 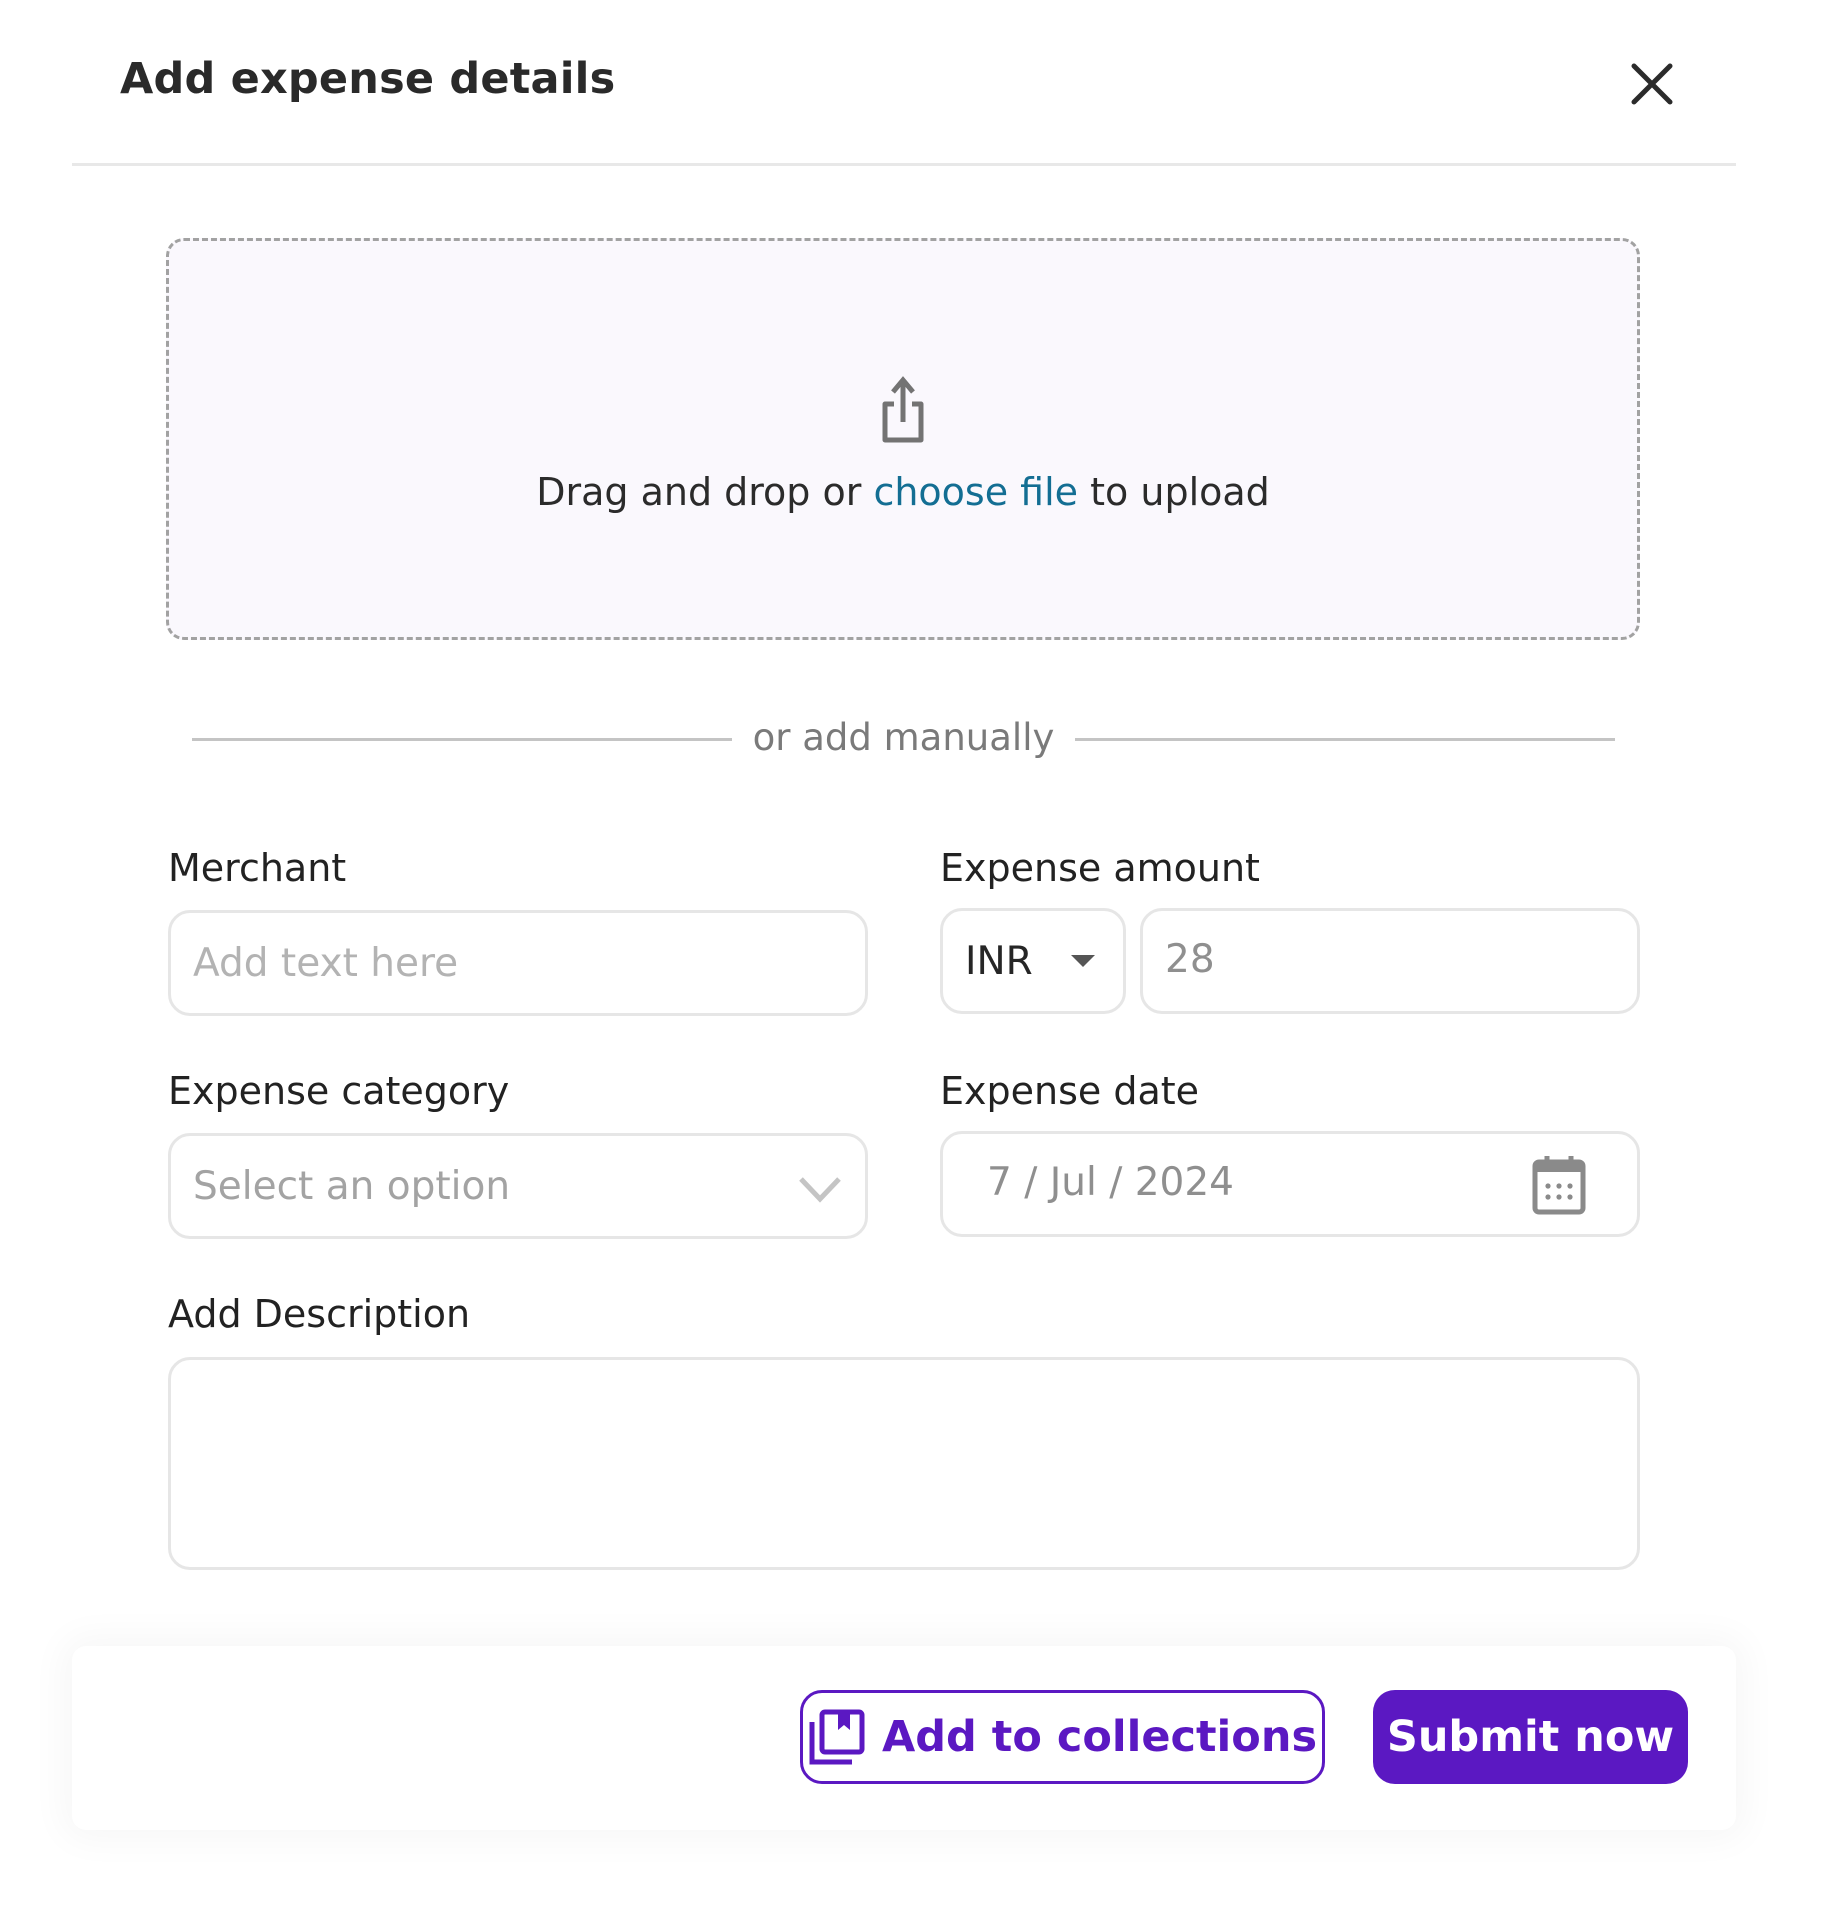 I want to click on dropzone-instructions: Drag and drop or choose file to upload, so click(x=903, y=492).